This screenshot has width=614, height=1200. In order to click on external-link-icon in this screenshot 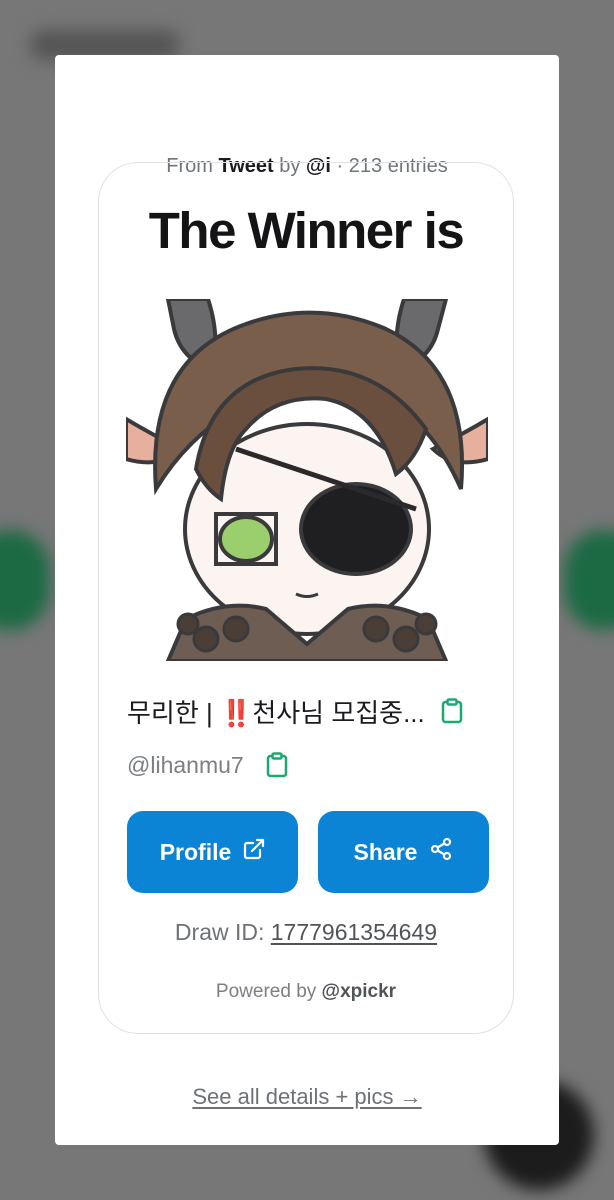, I will do `click(254, 852)`.